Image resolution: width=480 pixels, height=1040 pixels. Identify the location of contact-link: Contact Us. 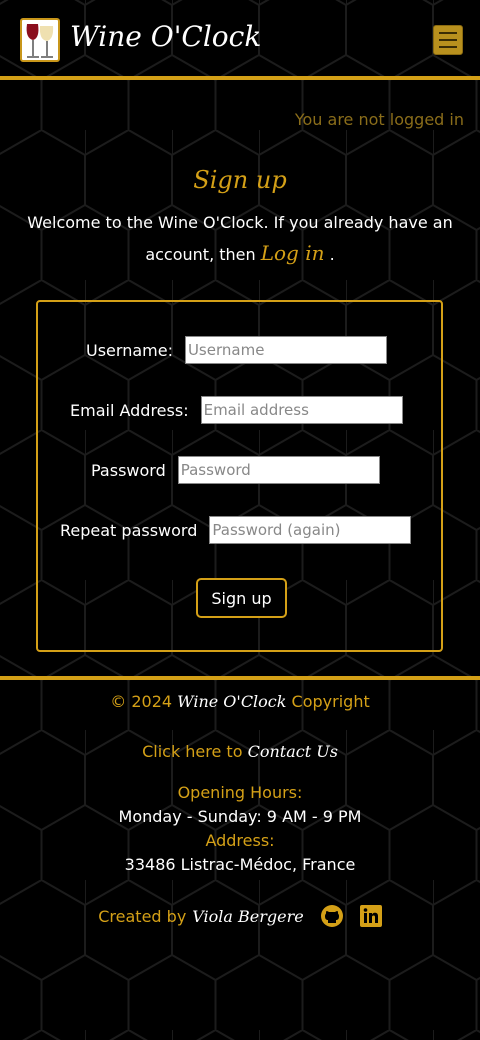
(293, 751).